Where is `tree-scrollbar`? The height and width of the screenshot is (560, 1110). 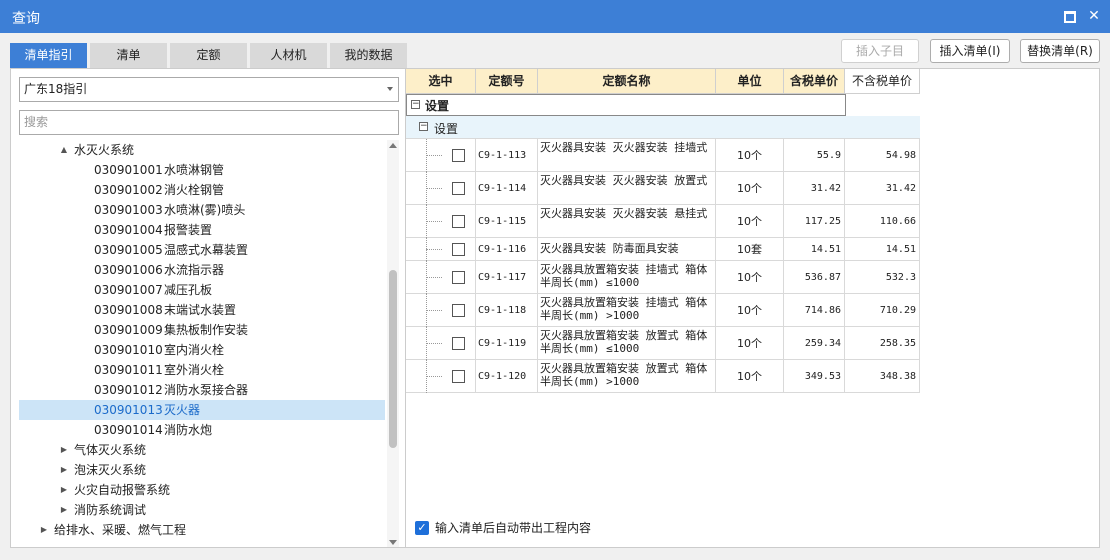 tree-scrollbar is located at coordinates (393, 343).